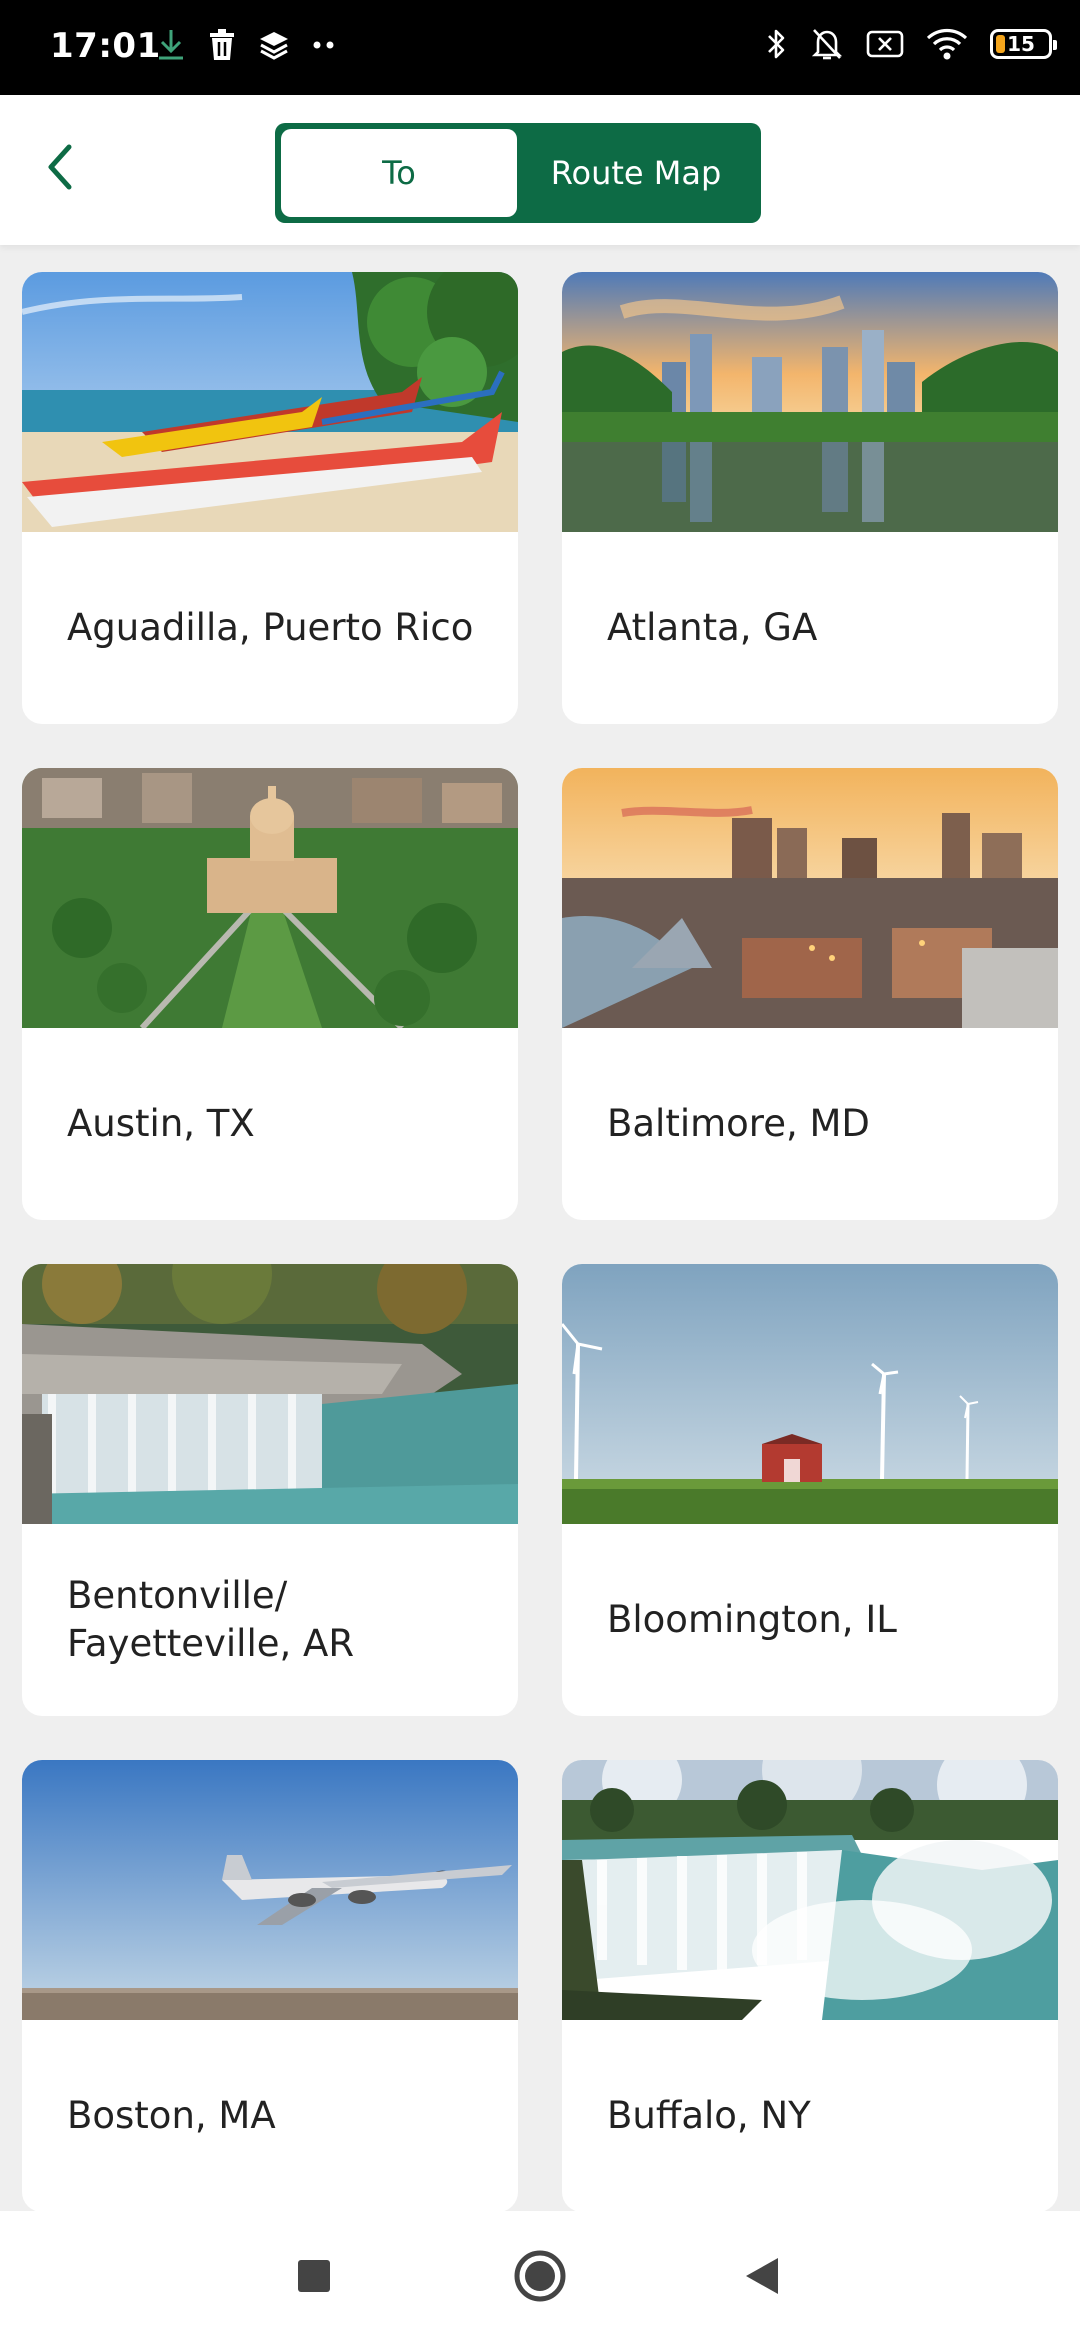 The width and height of the screenshot is (1080, 2340). I want to click on tab-route-map: Route Map, so click(636, 173).